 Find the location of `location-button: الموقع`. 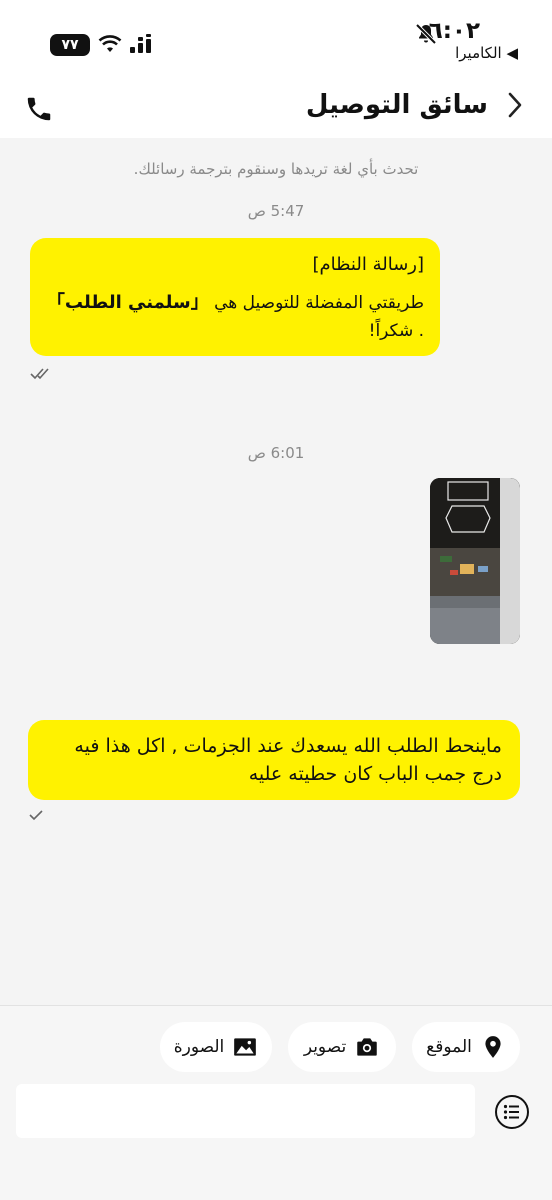

location-button: الموقع is located at coordinates (466, 1047).